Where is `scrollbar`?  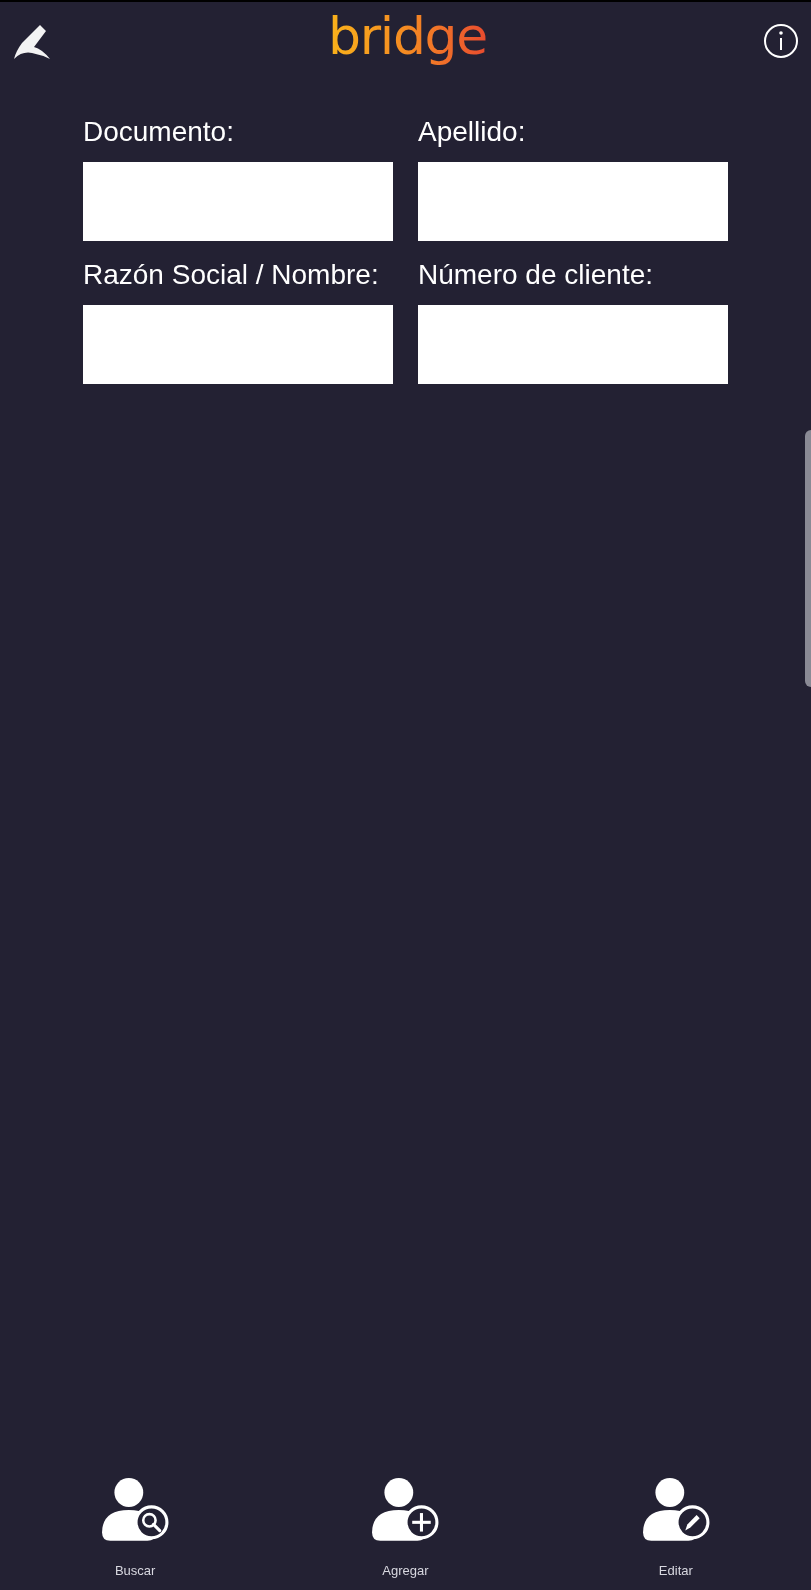 scrollbar is located at coordinates (808, 558).